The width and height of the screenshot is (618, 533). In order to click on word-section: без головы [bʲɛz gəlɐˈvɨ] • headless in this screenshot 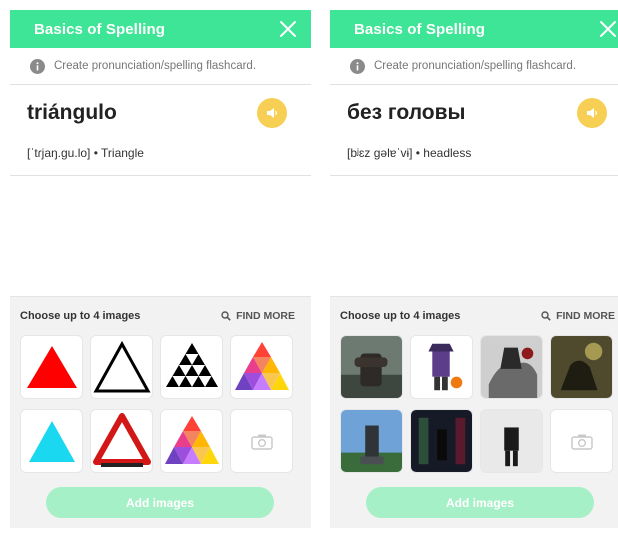, I will do `click(474, 130)`.